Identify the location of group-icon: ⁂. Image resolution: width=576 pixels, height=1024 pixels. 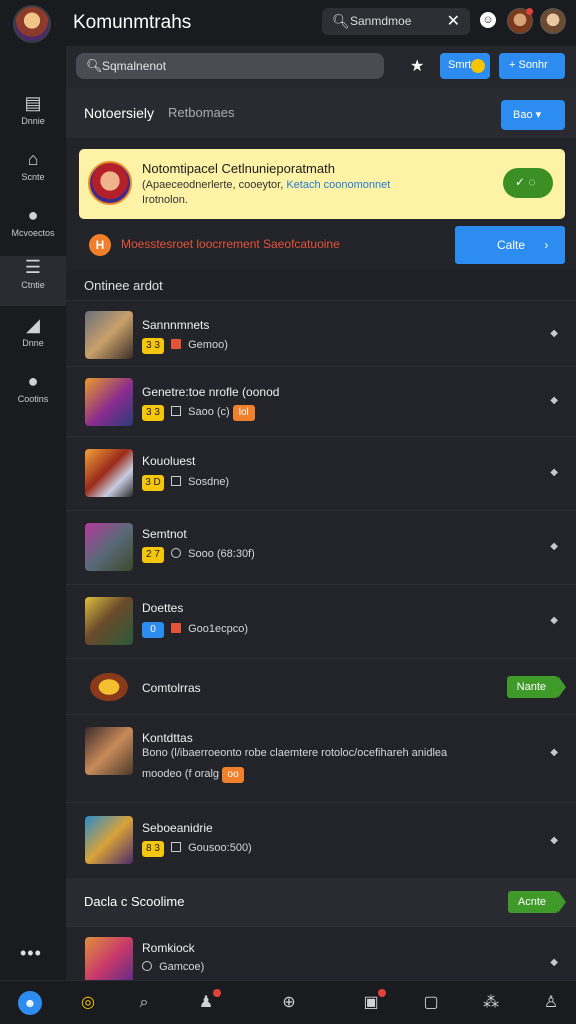
(491, 1003).